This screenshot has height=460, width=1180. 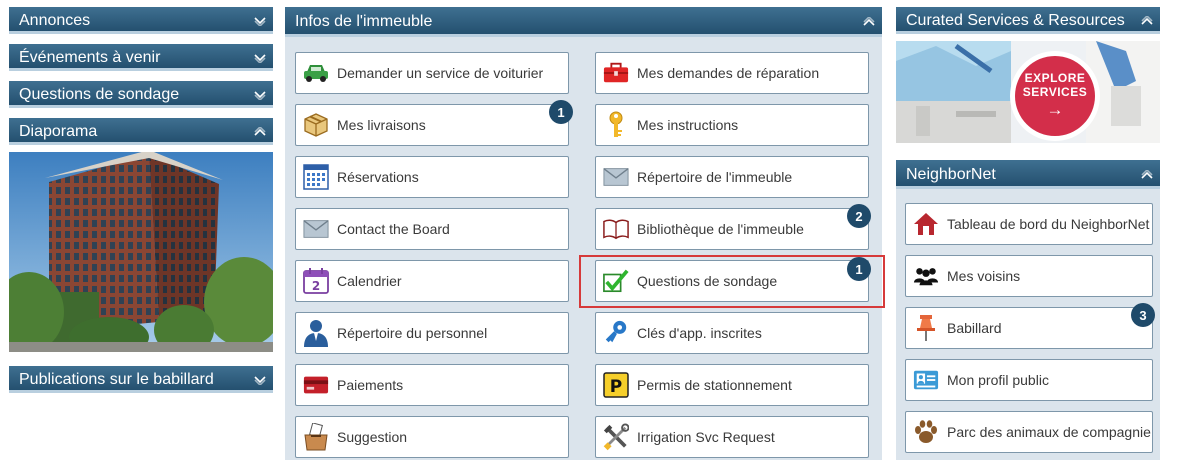 I want to click on curated-banner: EXPLORE SERVICES →, so click(x=1028, y=92).